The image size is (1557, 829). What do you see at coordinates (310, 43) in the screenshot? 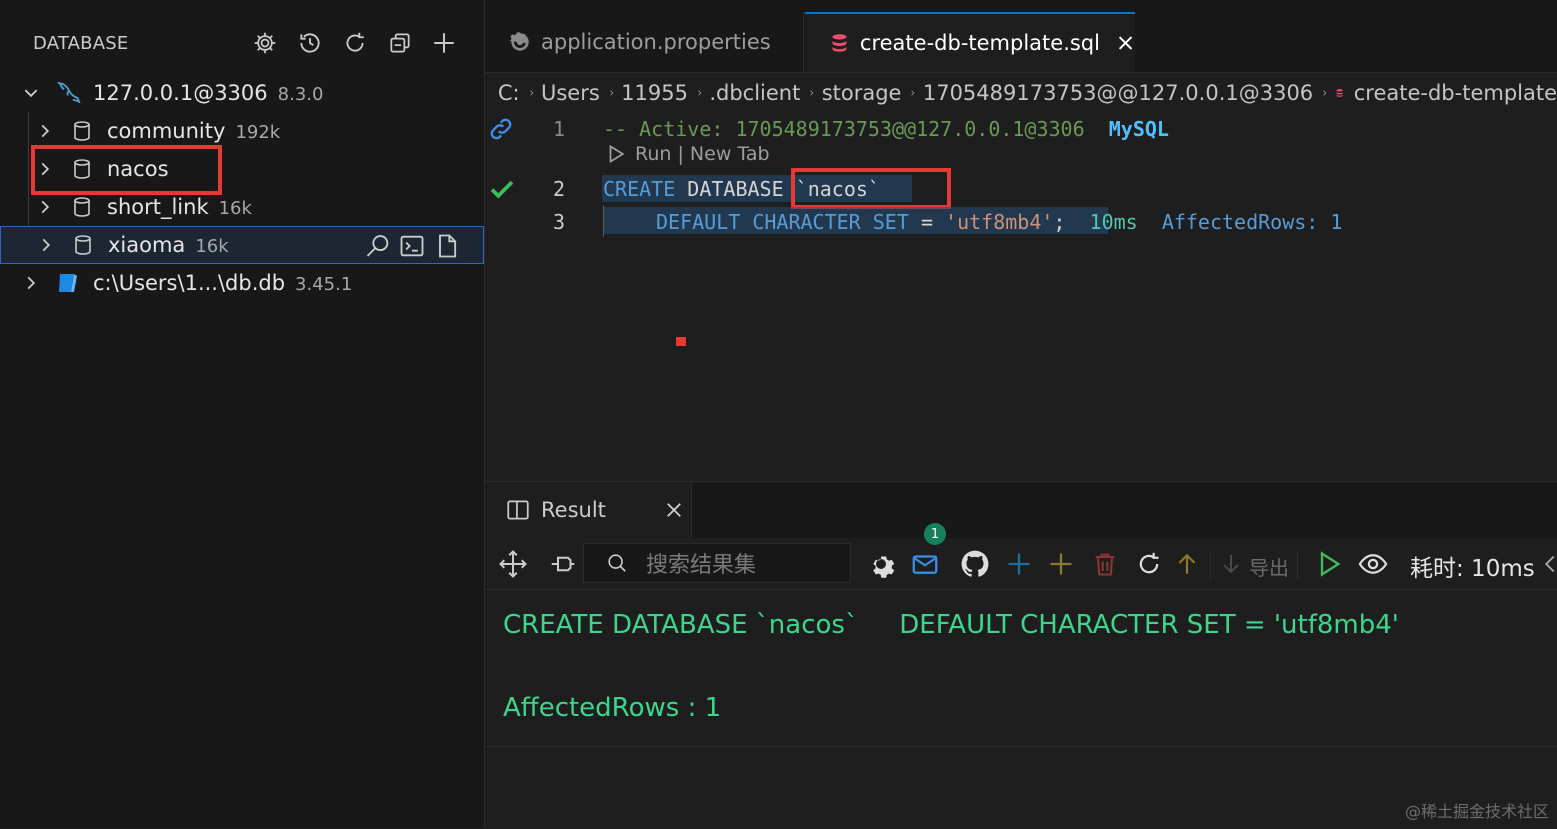
I see `history-icon` at bounding box center [310, 43].